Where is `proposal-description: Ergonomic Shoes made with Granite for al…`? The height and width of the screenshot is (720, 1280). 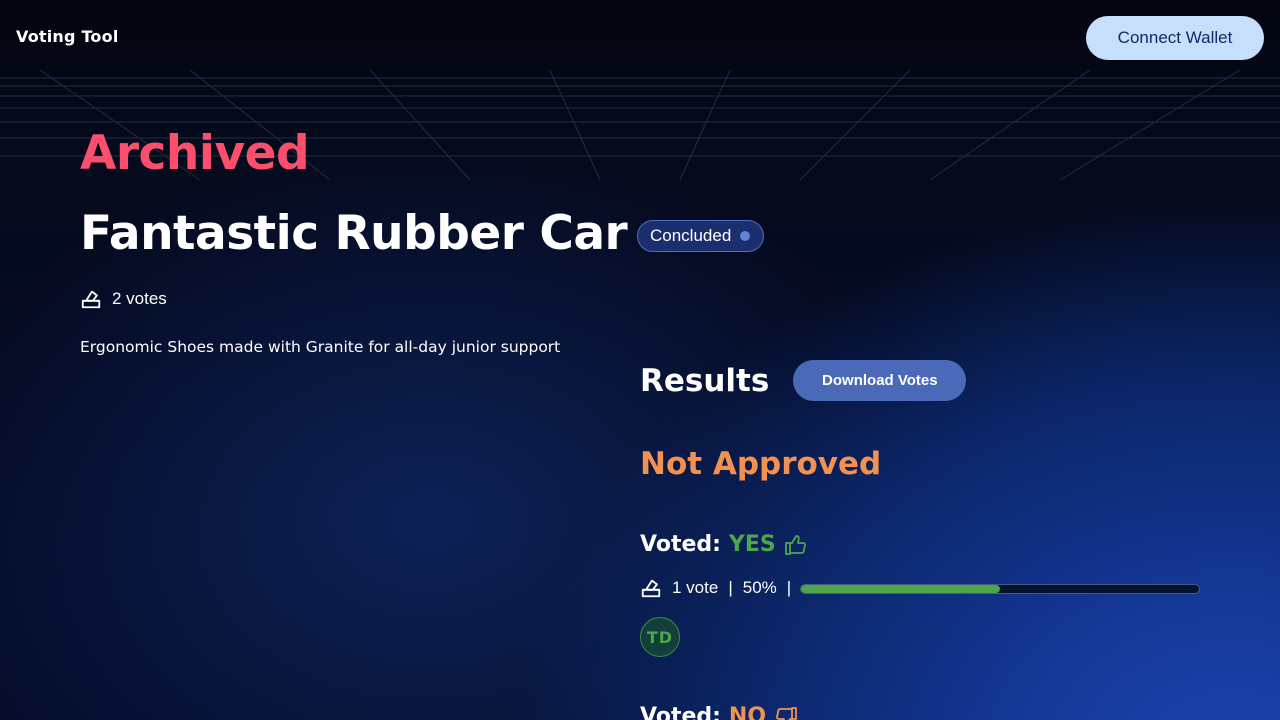 proposal-description: Ergonomic Shoes made with Granite for al… is located at coordinates (320, 347).